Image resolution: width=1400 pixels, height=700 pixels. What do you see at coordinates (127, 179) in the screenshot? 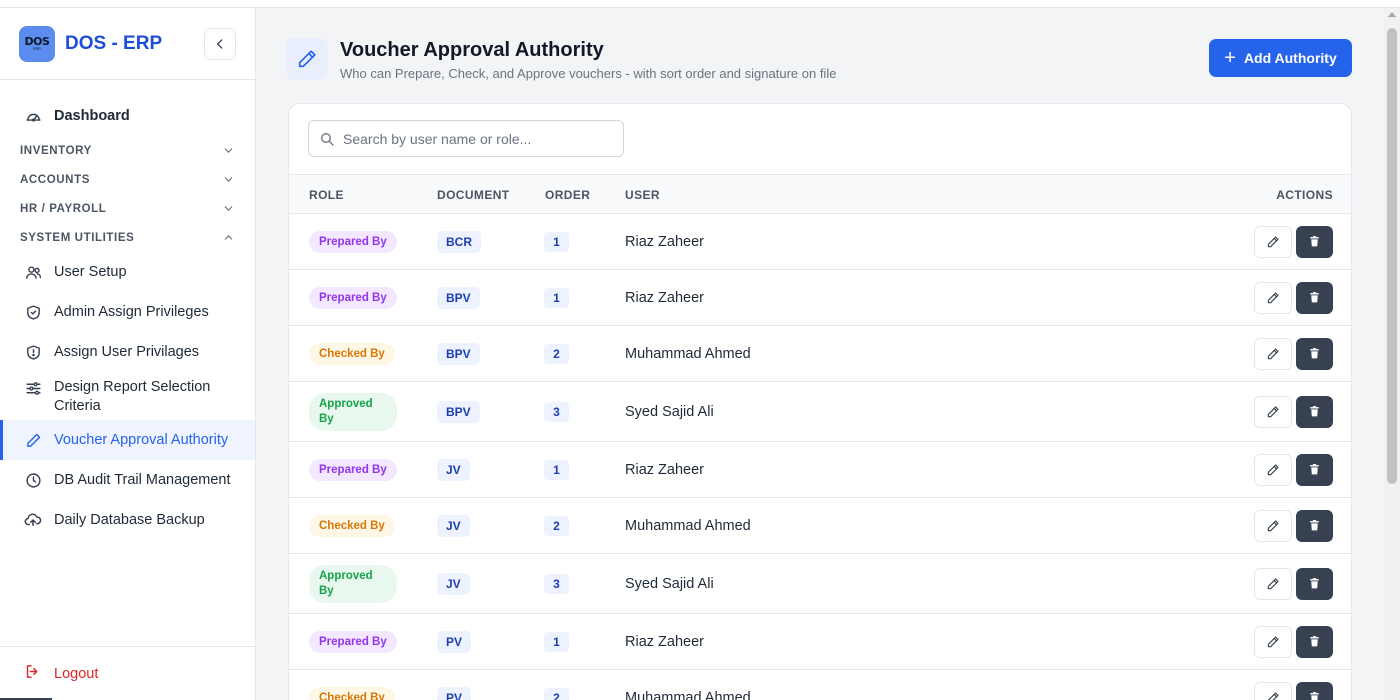
I see `sidebar-section-accounts: ACCOUNTS` at bounding box center [127, 179].